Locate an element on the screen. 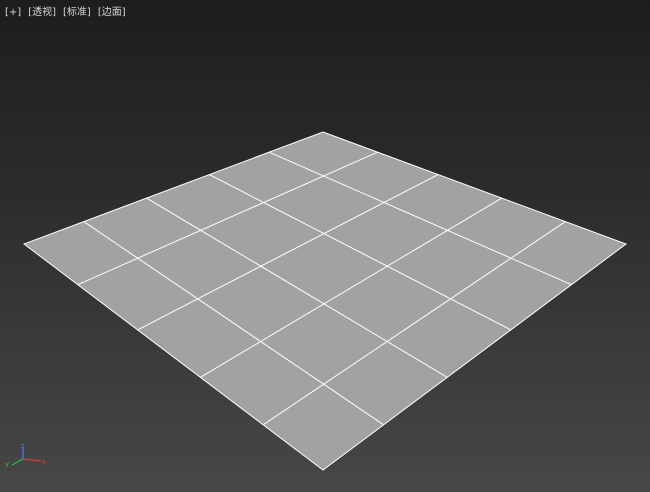  axis-z-label: z is located at coordinates (23, 446).